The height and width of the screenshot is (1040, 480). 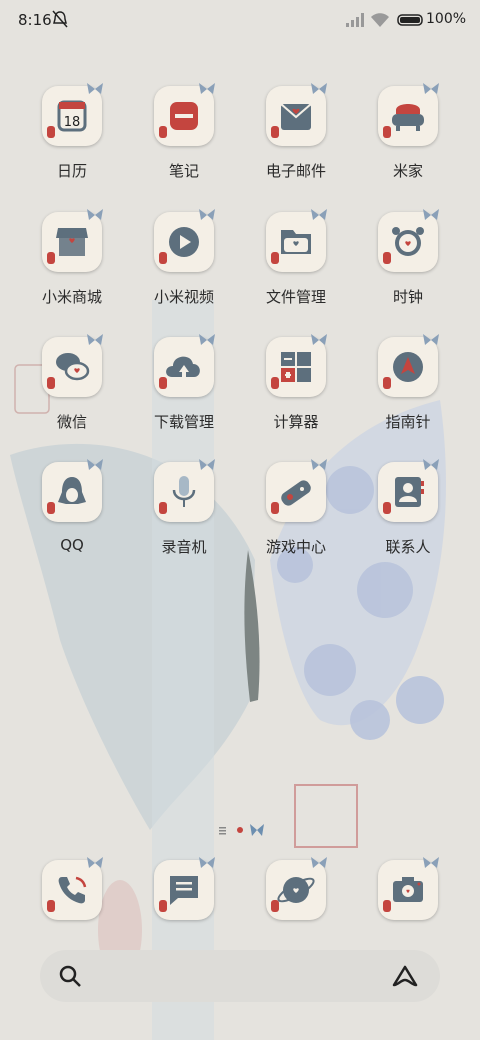 What do you see at coordinates (296, 390) in the screenshot?
I see `app-calculator: 计算器` at bounding box center [296, 390].